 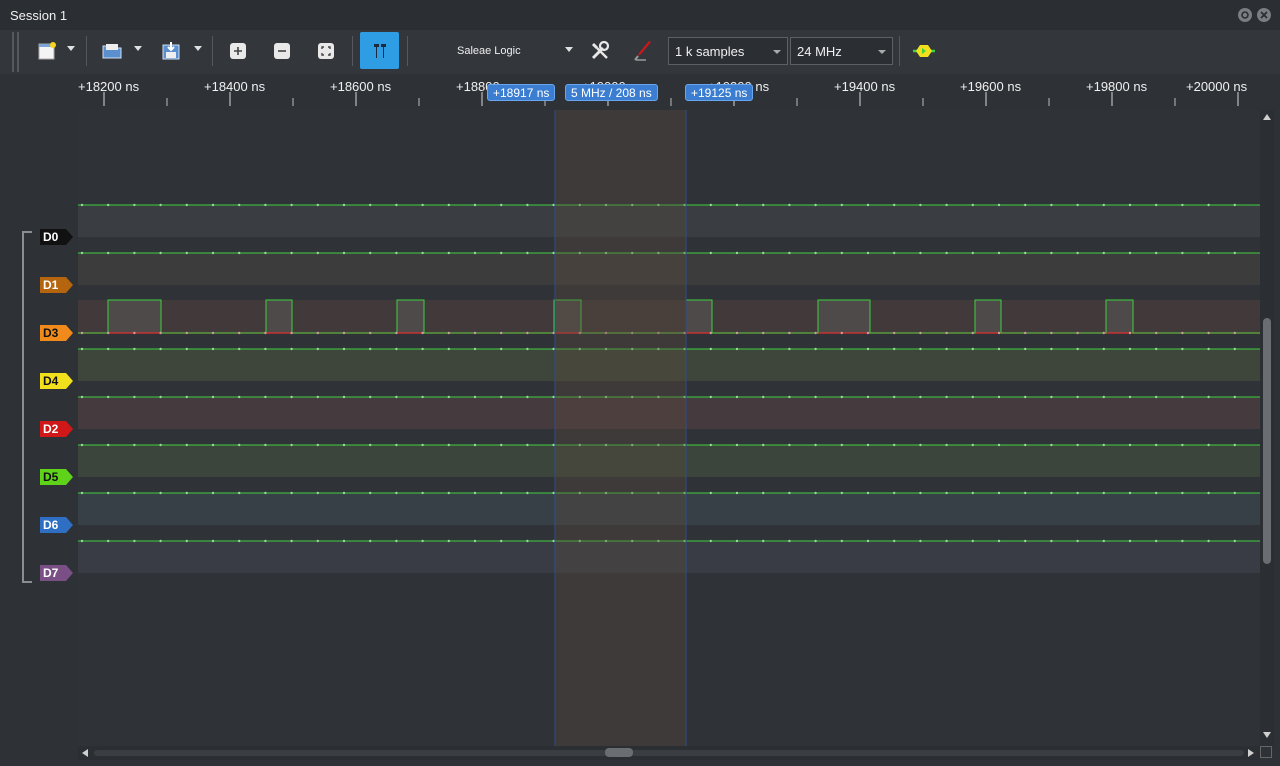 What do you see at coordinates (1245, 15) in the screenshot?
I see `pin-icon` at bounding box center [1245, 15].